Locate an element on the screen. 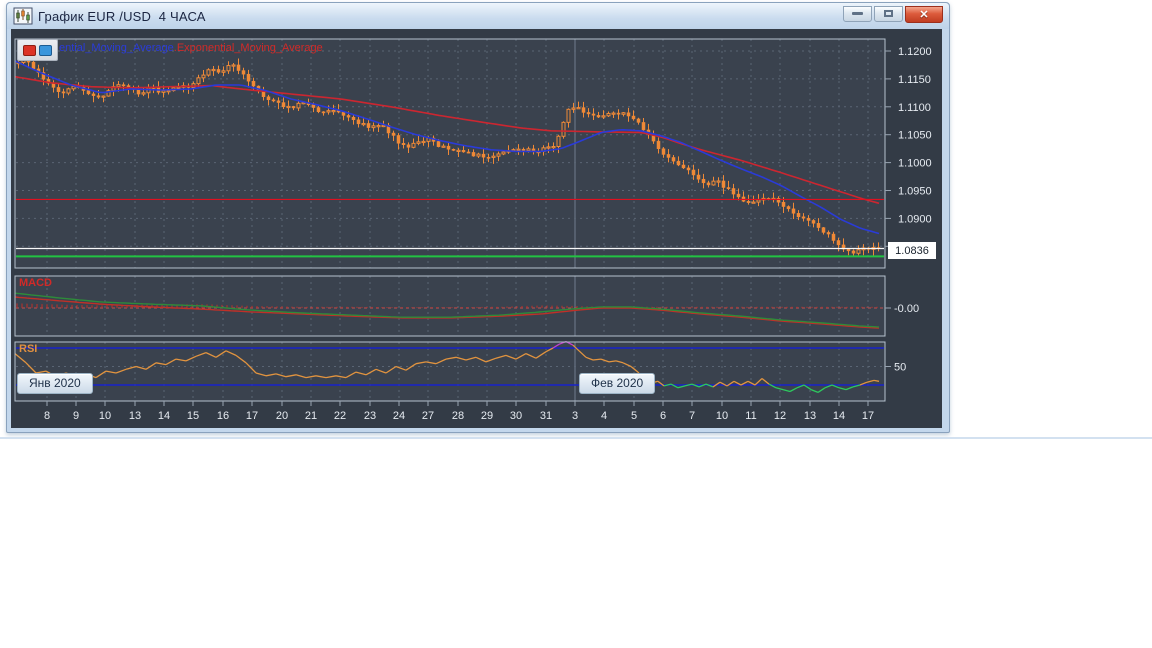 Image resolution: width=1152 pixels, height=648 pixels. minimize-button is located at coordinates (857, 13).